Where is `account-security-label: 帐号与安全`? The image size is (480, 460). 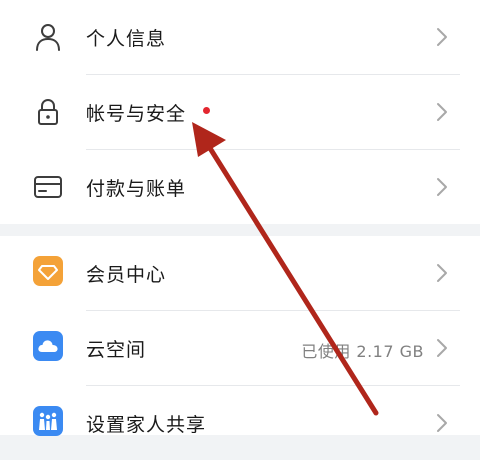 account-security-label: 帐号与安全 is located at coordinates (136, 114).